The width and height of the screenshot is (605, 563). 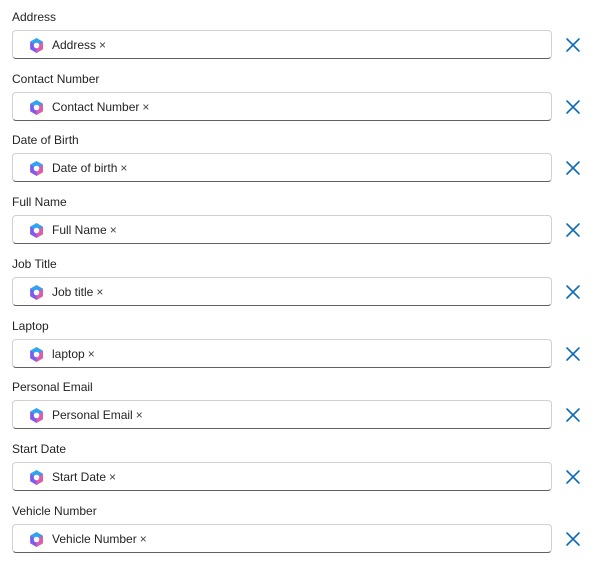 I want to click on field-label: Full Name, so click(x=39, y=202).